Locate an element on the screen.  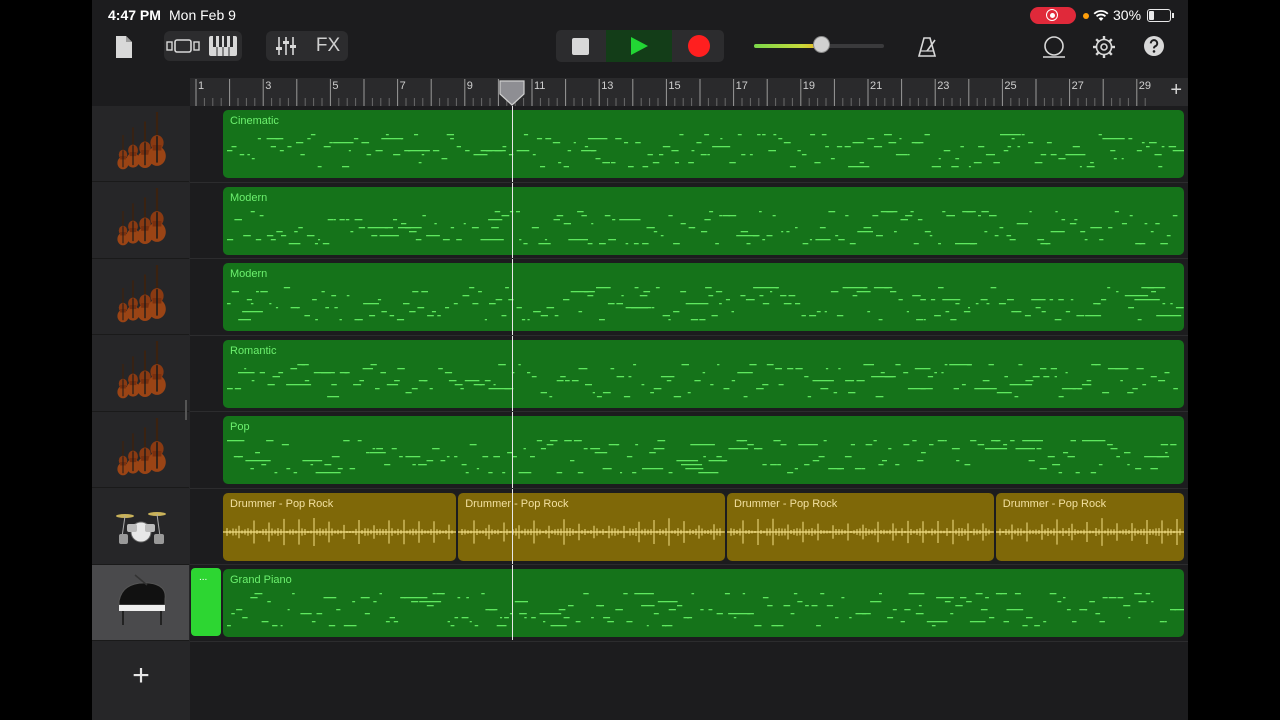
stop-button is located at coordinates (580, 46).